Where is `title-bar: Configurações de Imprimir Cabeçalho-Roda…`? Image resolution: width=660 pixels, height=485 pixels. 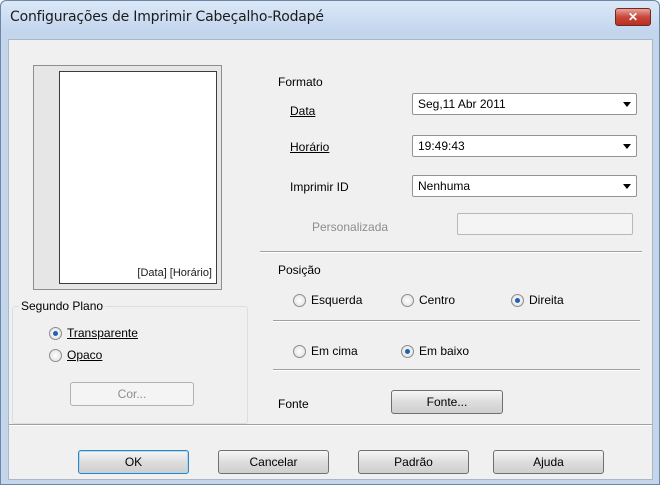 title-bar: Configurações de Imprimir Cabeçalho-Roda… is located at coordinates (330, 17).